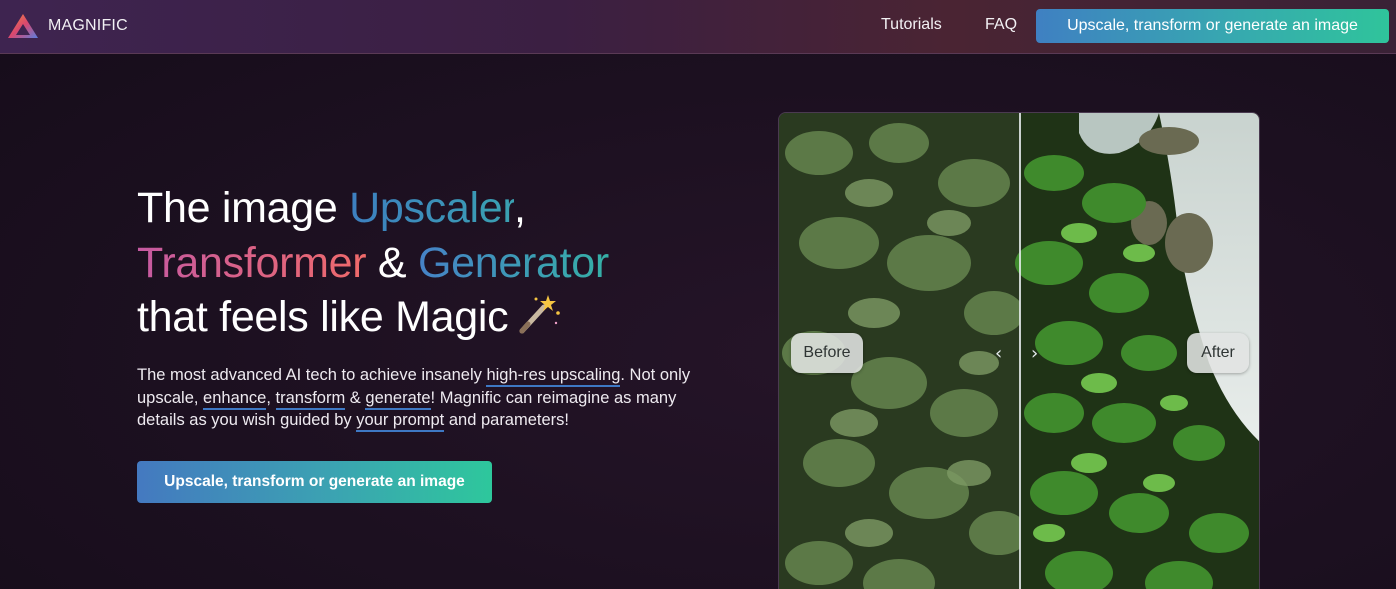  I want to click on header-cta-button: Upscale, transform or generate an image, so click(1212, 26).